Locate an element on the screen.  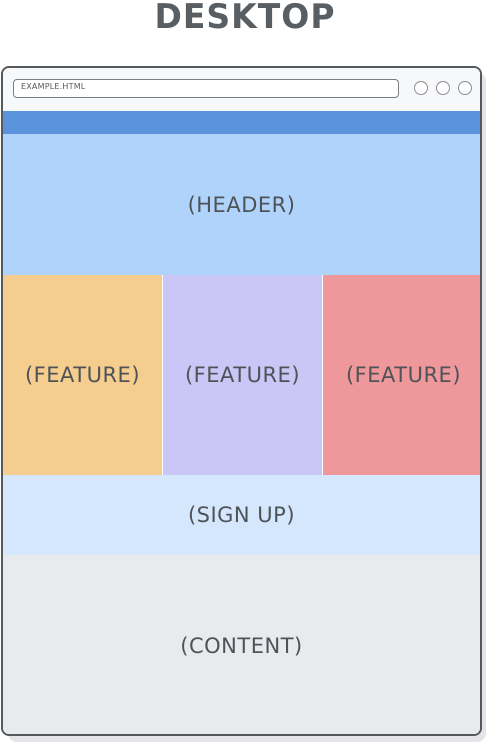
feature-section-2: (FEATURE) is located at coordinates (242, 375).